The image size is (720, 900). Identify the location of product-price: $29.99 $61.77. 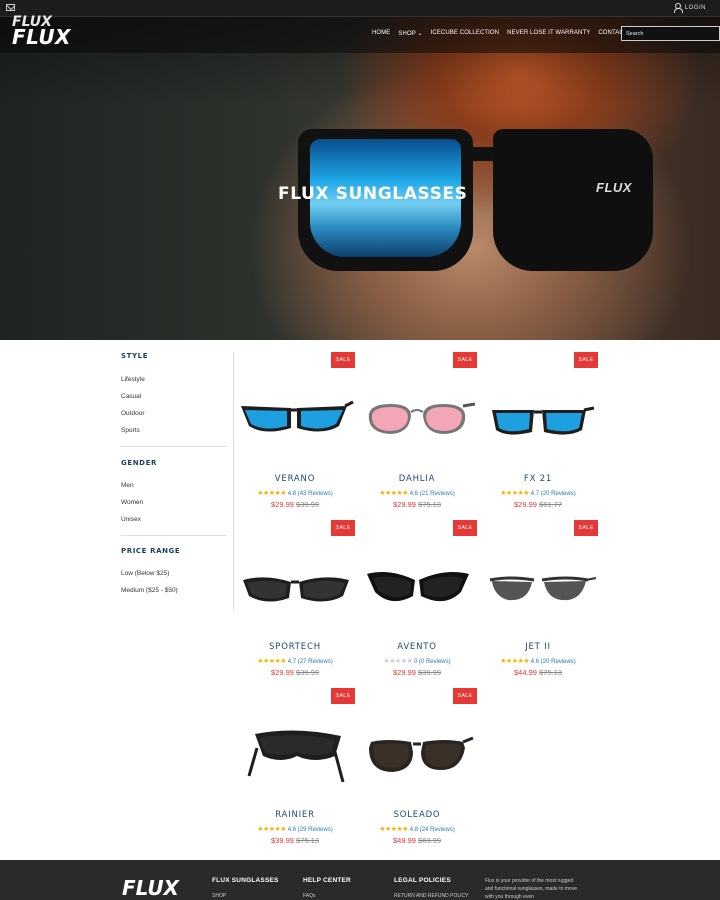
(538, 504).